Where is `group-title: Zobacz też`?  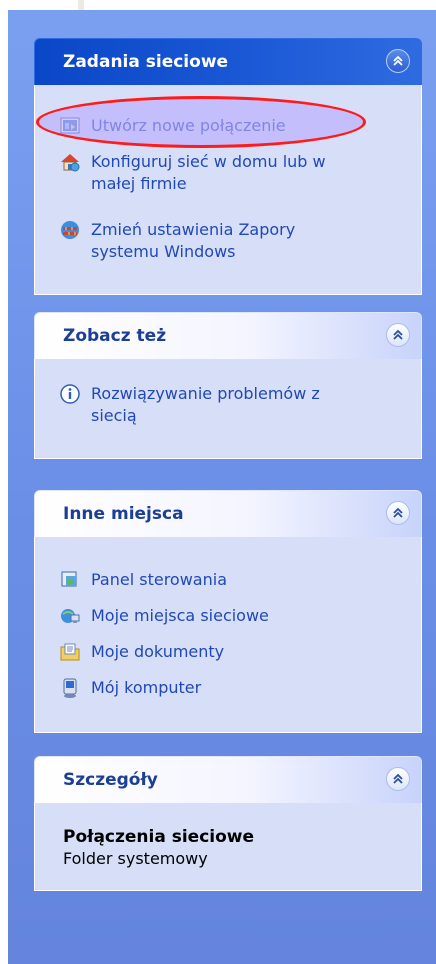
group-title: Zobacz też is located at coordinates (115, 336).